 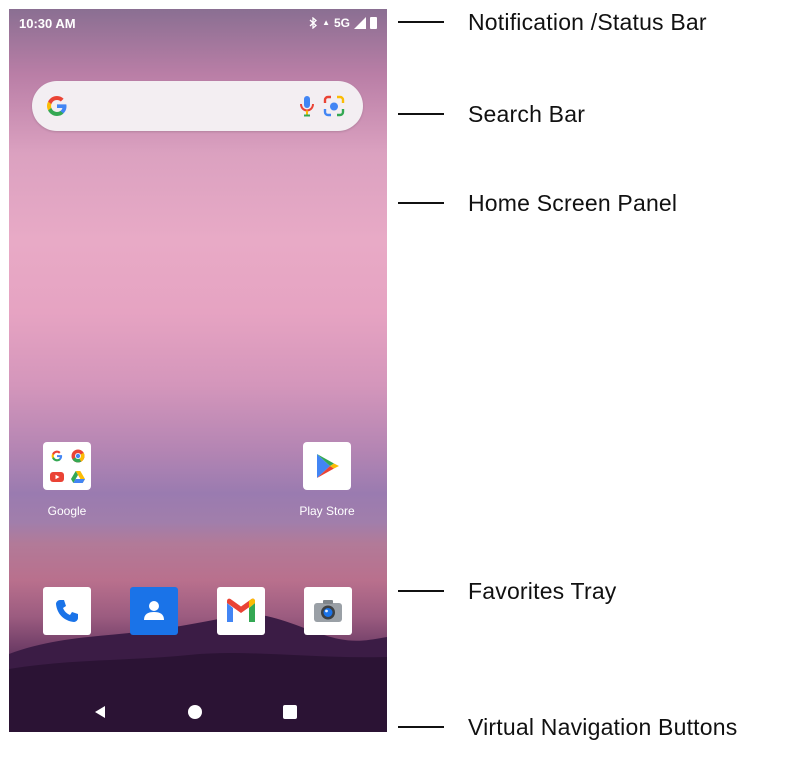 I want to click on status-time: 10:30 AM, so click(x=47, y=23).